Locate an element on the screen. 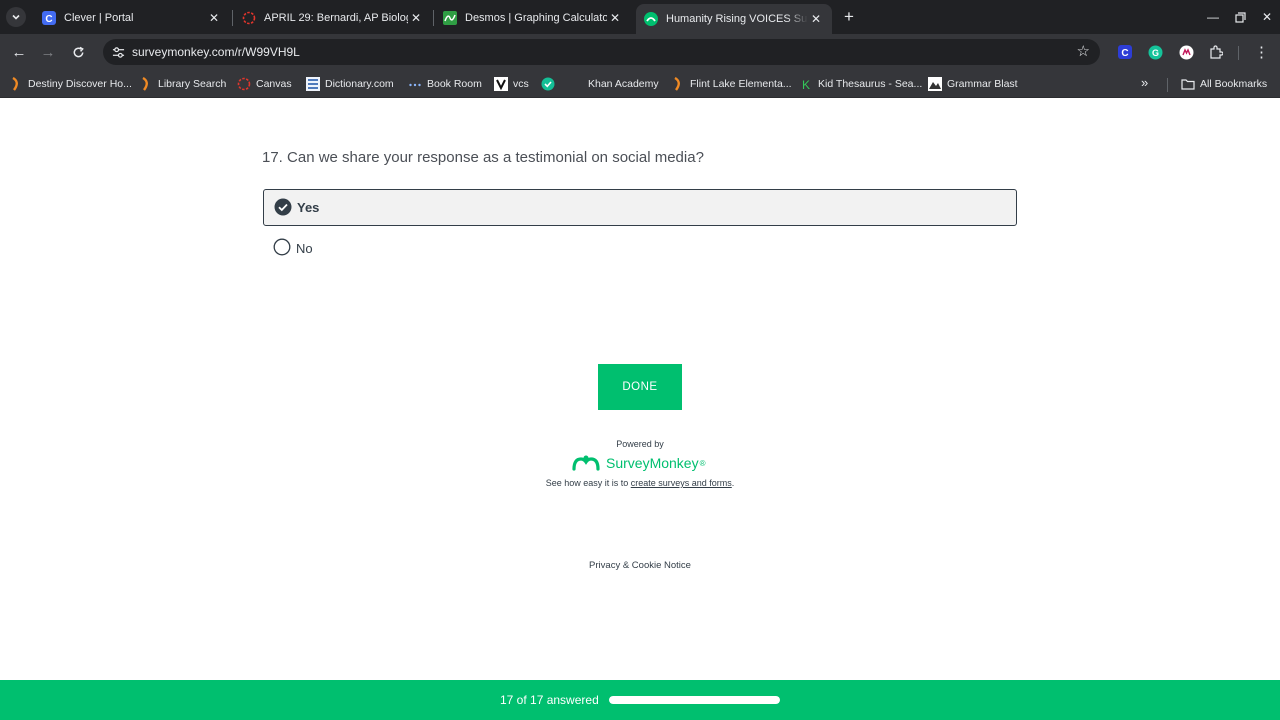 This screenshot has height=720, width=1280. answer-label: Yes is located at coordinates (308, 207).